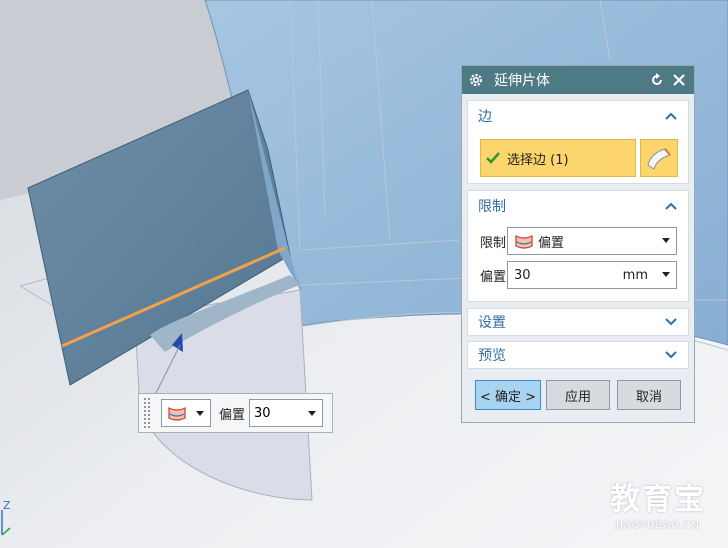  What do you see at coordinates (232, 415) in the screenshot?
I see `floatbar-offset-label: 偏置` at bounding box center [232, 415].